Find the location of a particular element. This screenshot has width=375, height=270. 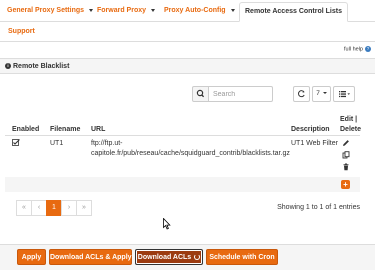

schedule-with-cron-button: Schedule with Cron is located at coordinates (242, 257).